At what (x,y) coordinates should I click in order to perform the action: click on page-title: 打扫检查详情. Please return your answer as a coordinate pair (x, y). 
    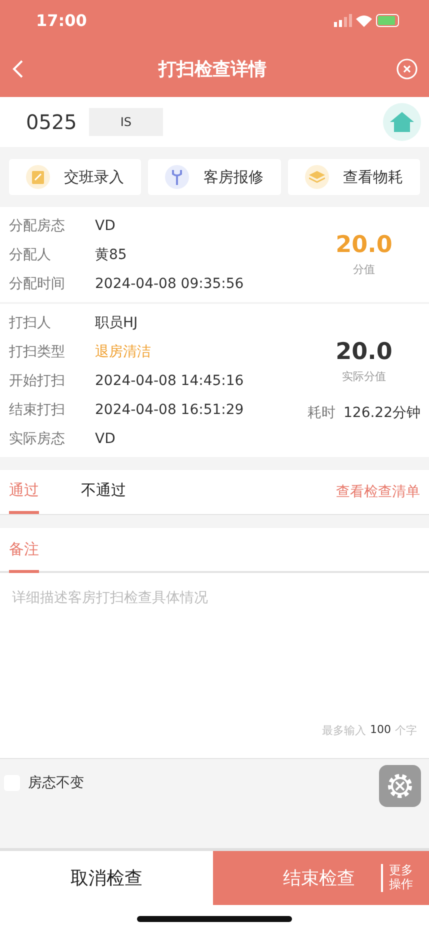
    Looking at the image, I should click on (212, 69).